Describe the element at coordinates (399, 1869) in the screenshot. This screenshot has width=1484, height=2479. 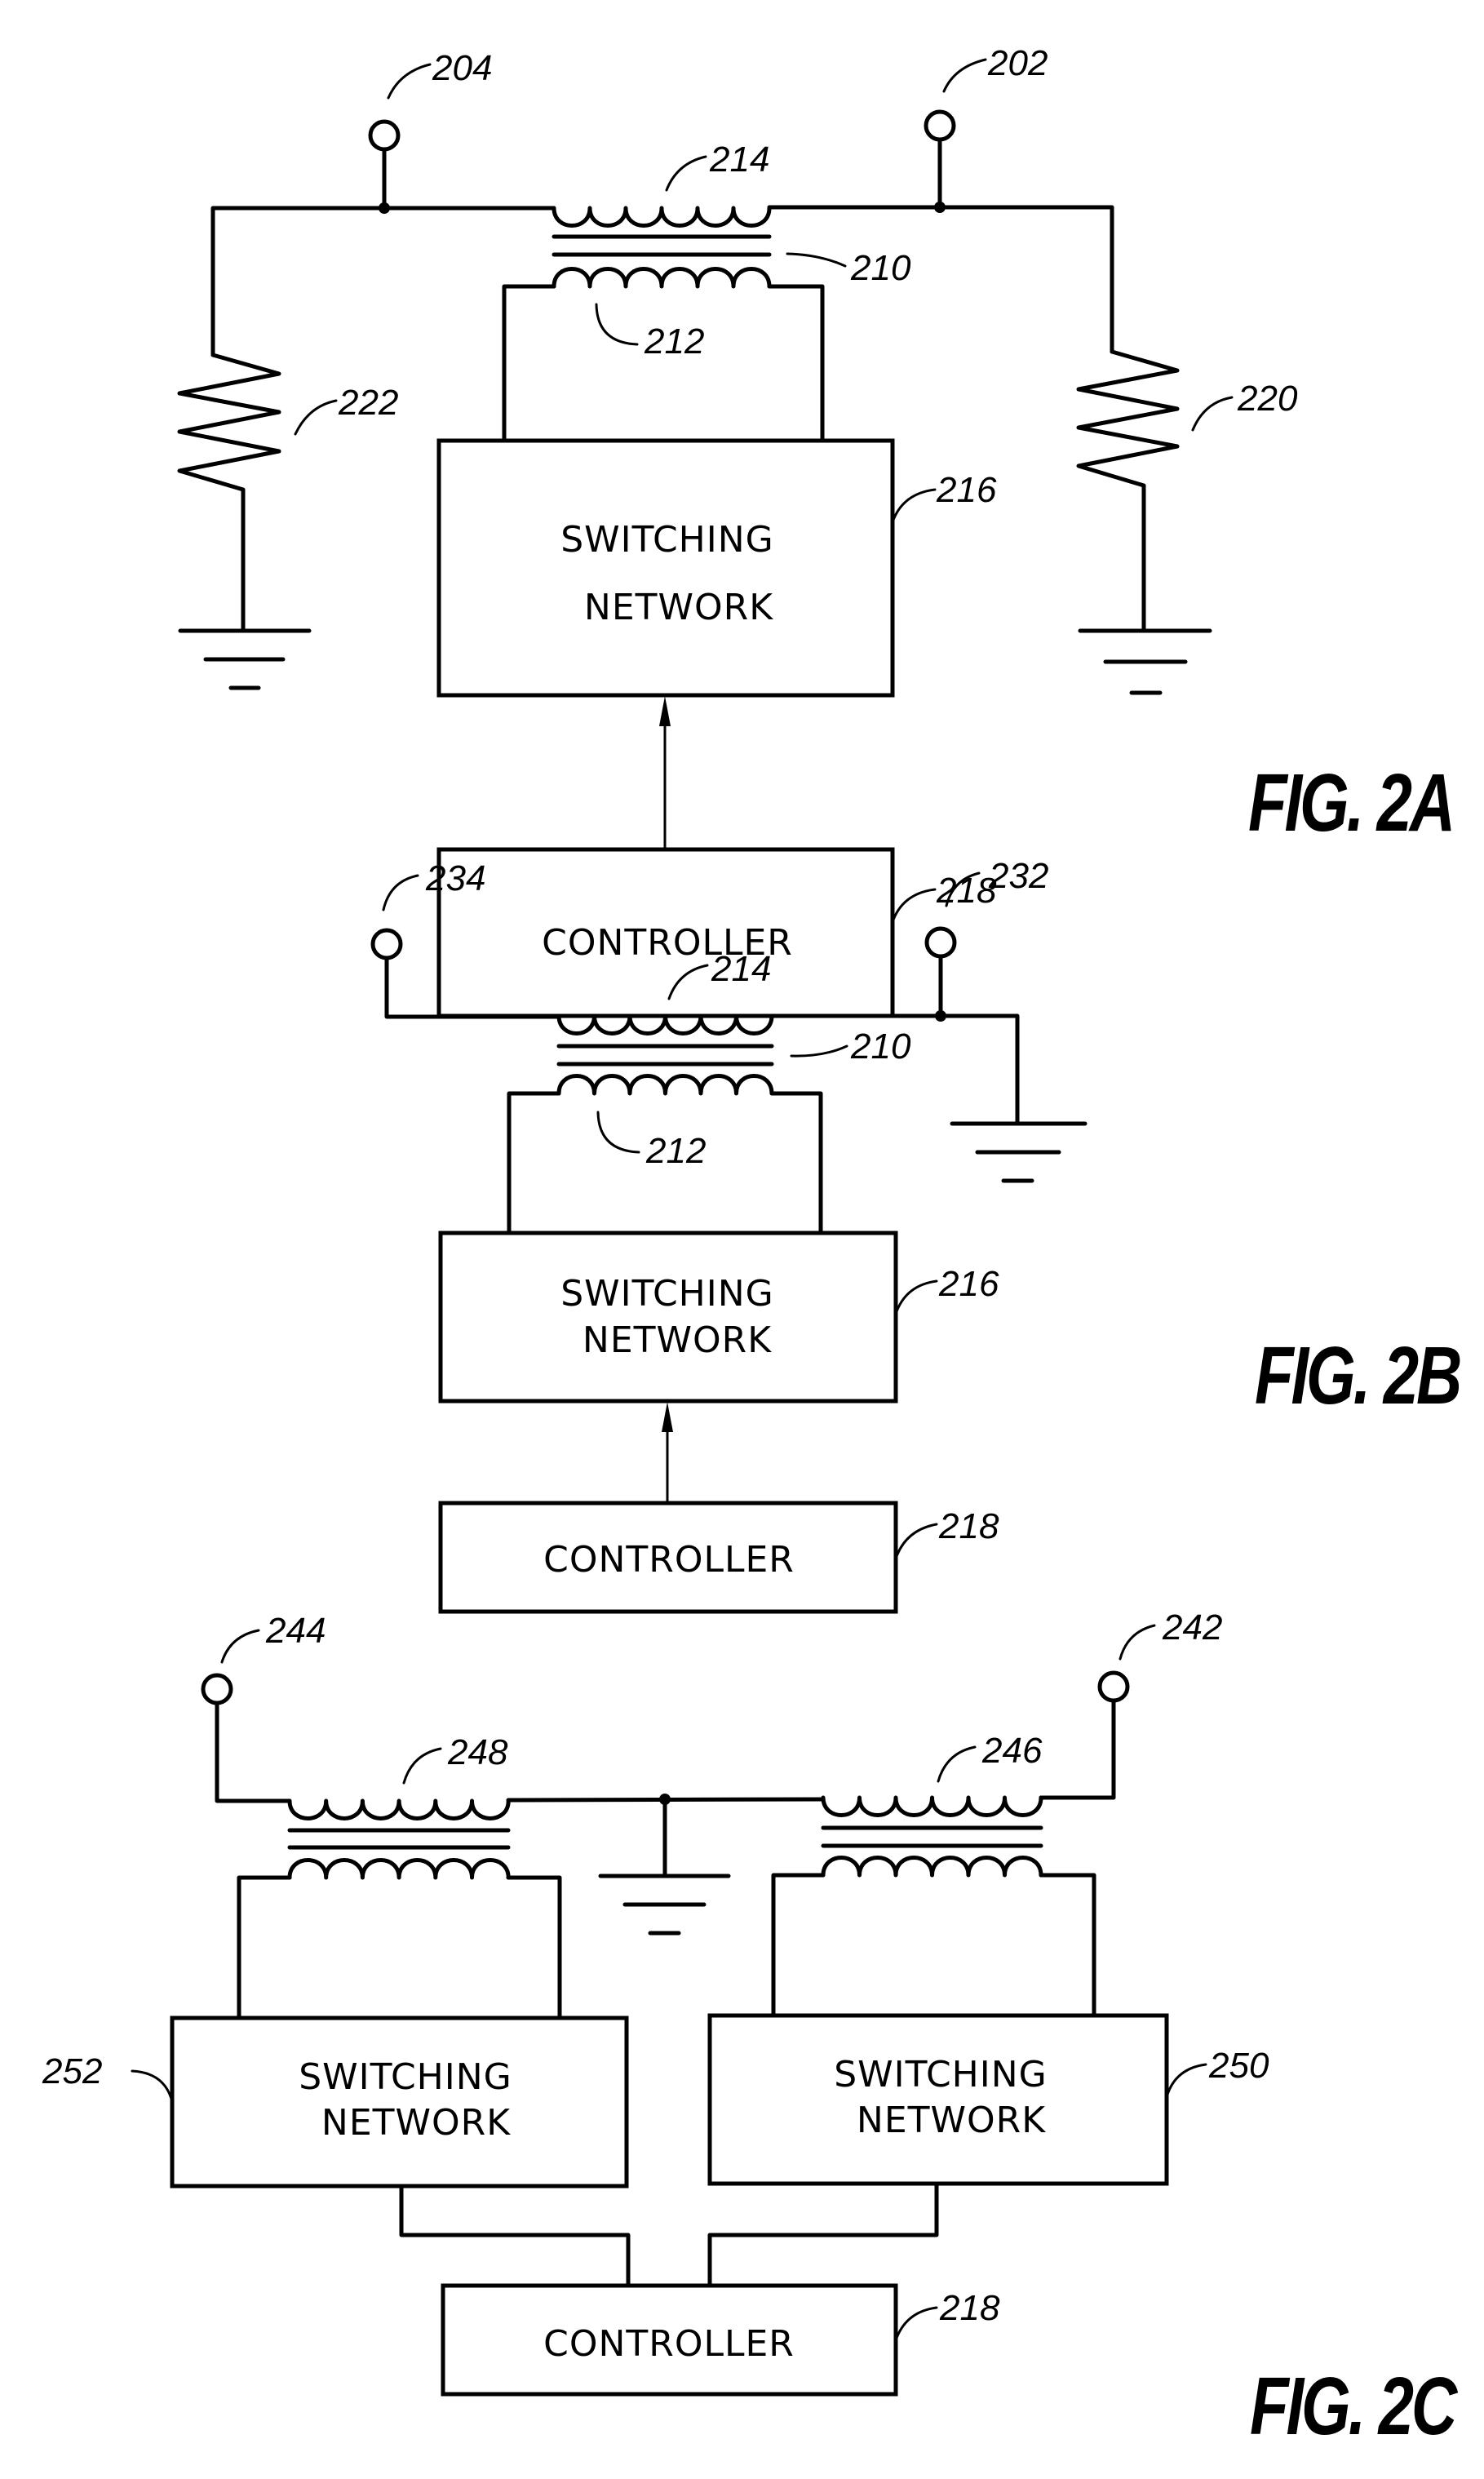
I see `secondary-winding-left` at that location.